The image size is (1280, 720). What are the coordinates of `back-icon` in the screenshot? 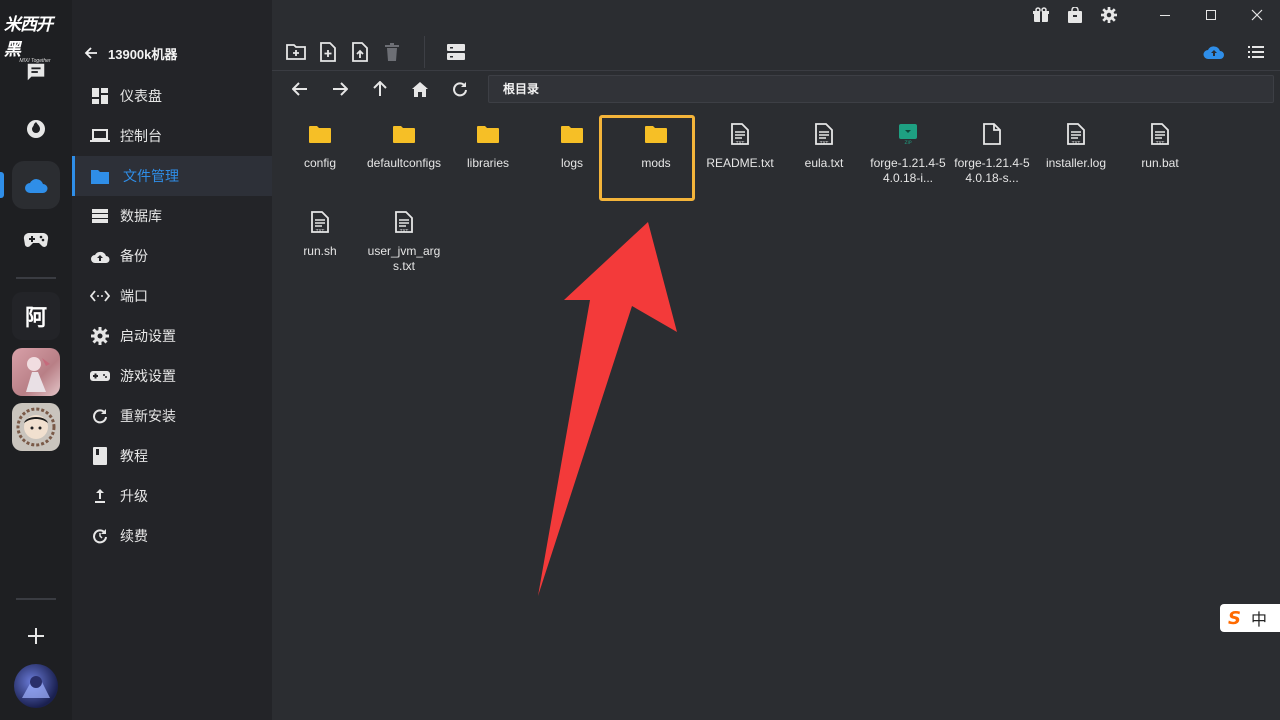 It's located at (300, 89).